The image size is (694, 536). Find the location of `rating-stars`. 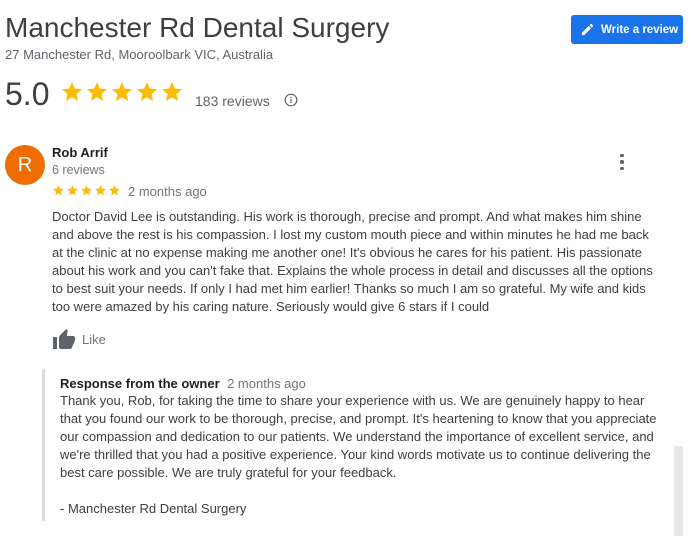

rating-stars is located at coordinates (122, 92).